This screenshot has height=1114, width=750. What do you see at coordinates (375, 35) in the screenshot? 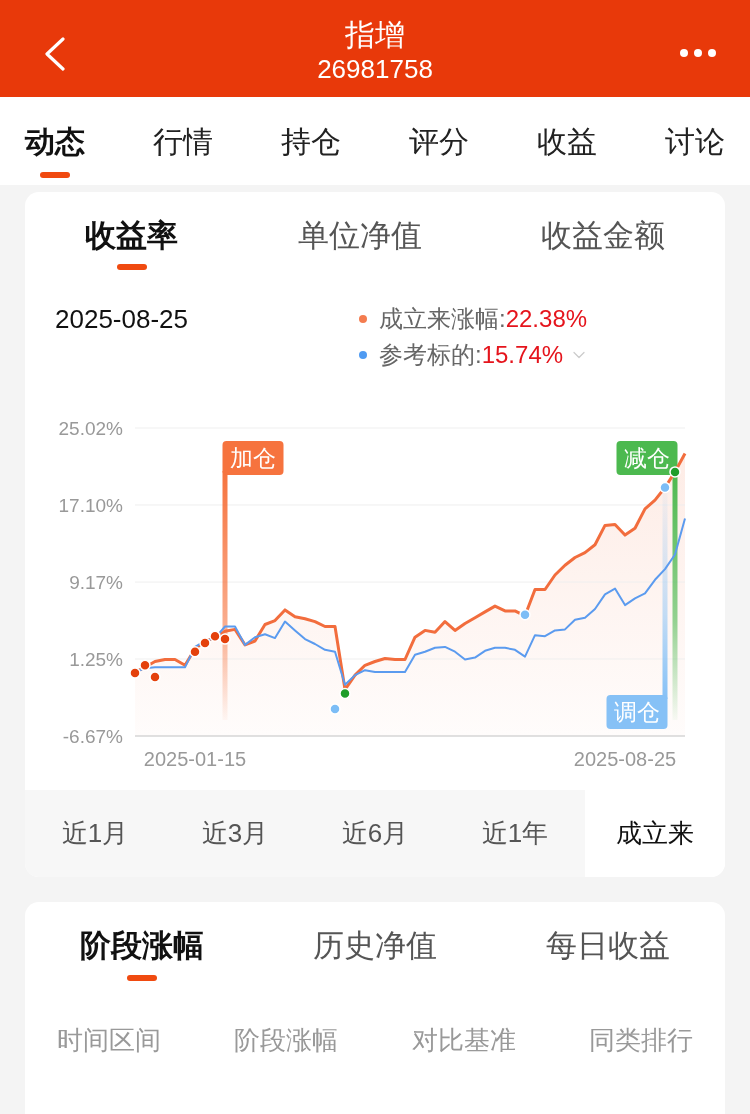
I see `fund-title: 指增` at bounding box center [375, 35].